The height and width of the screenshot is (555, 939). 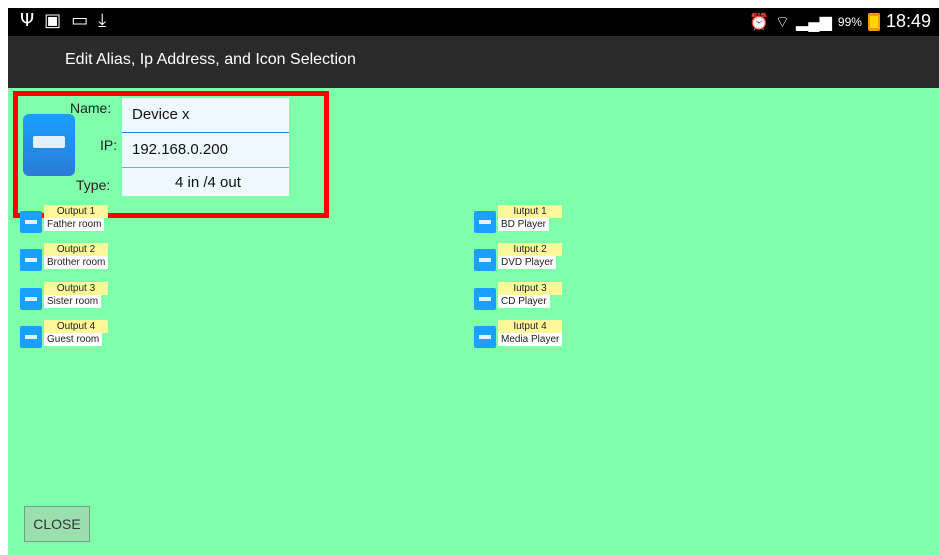 What do you see at coordinates (527, 262) in the screenshot?
I see `input-alias: DVD Player` at bounding box center [527, 262].